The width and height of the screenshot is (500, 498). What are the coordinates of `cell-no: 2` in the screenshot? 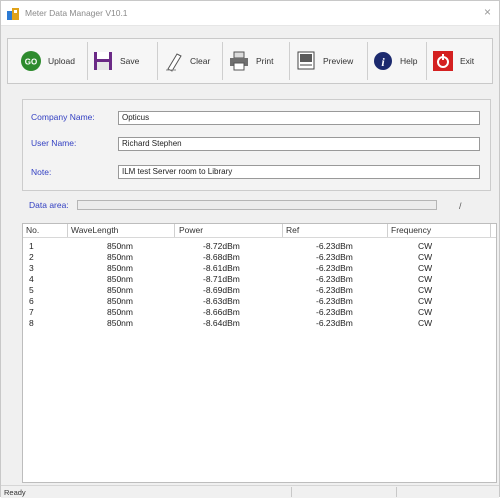 It's located at (31, 257).